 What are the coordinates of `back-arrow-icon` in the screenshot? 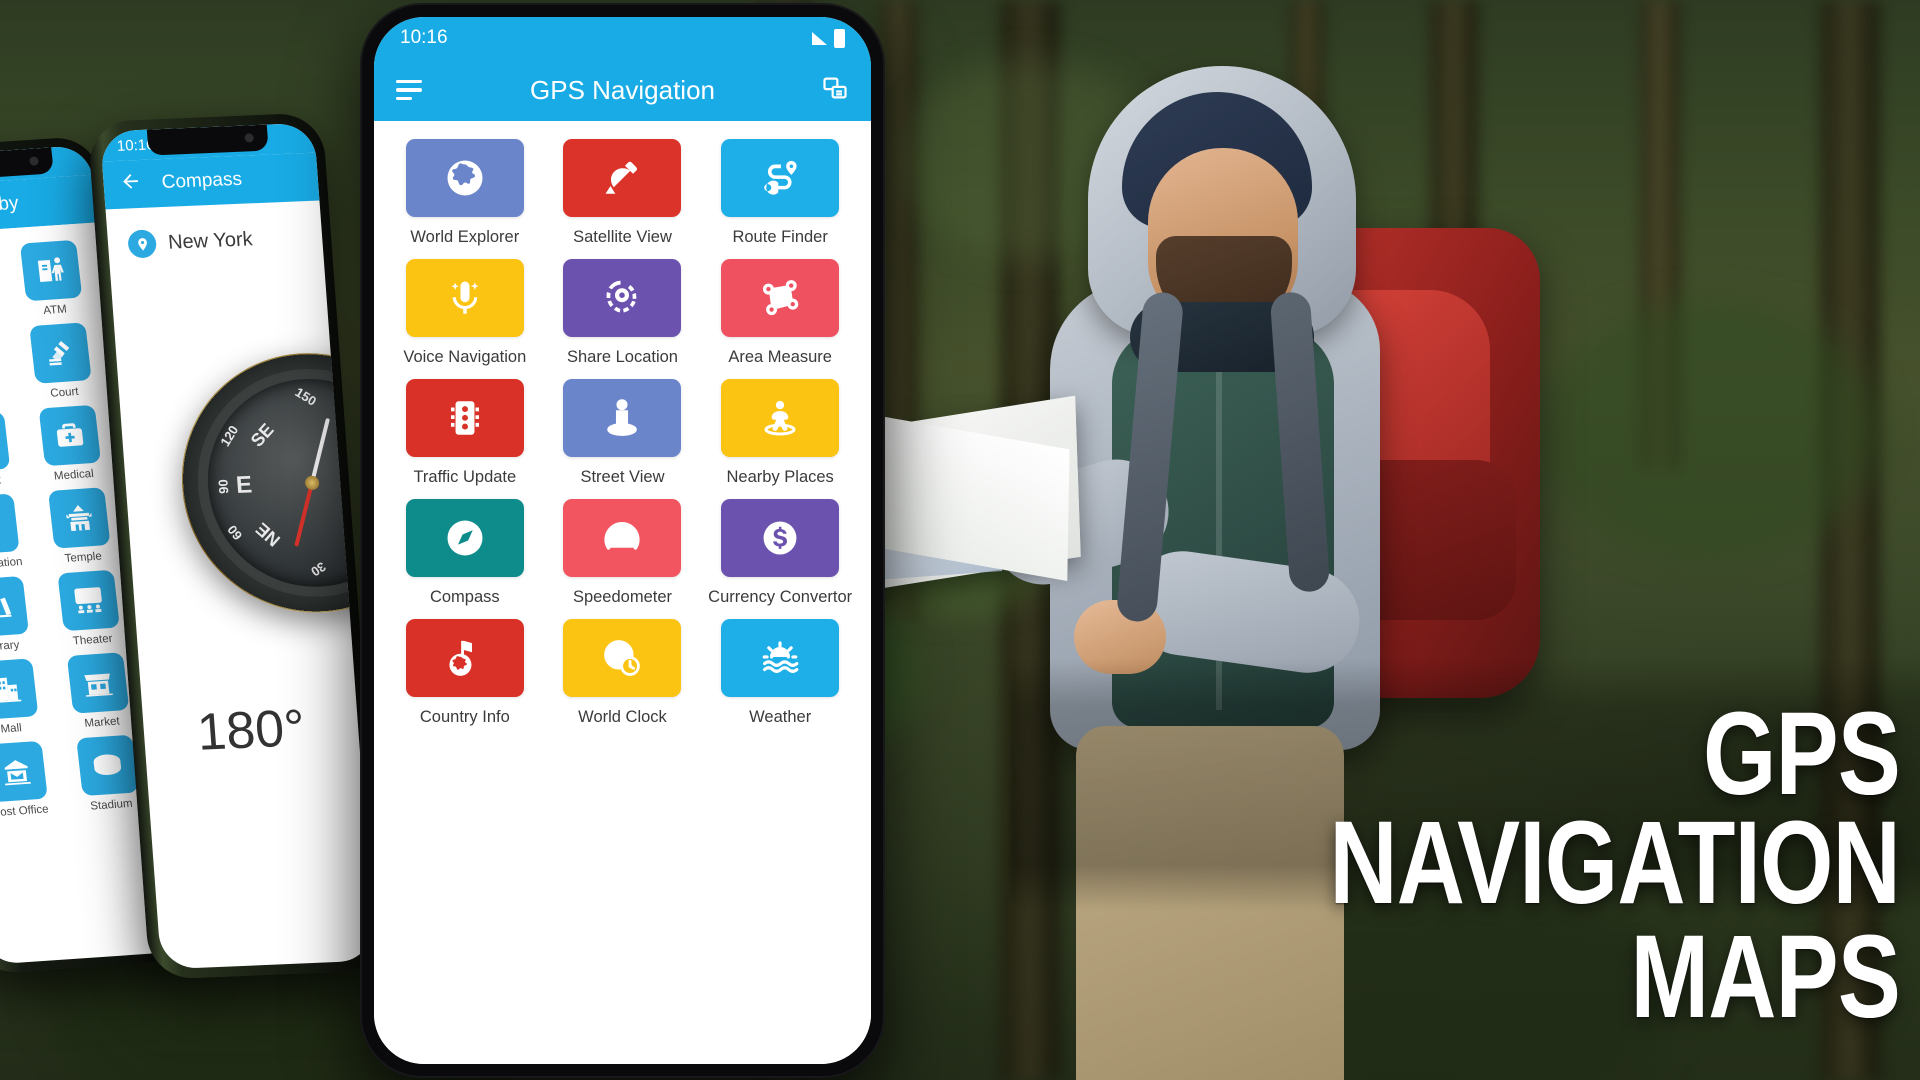 It's located at (131, 184).